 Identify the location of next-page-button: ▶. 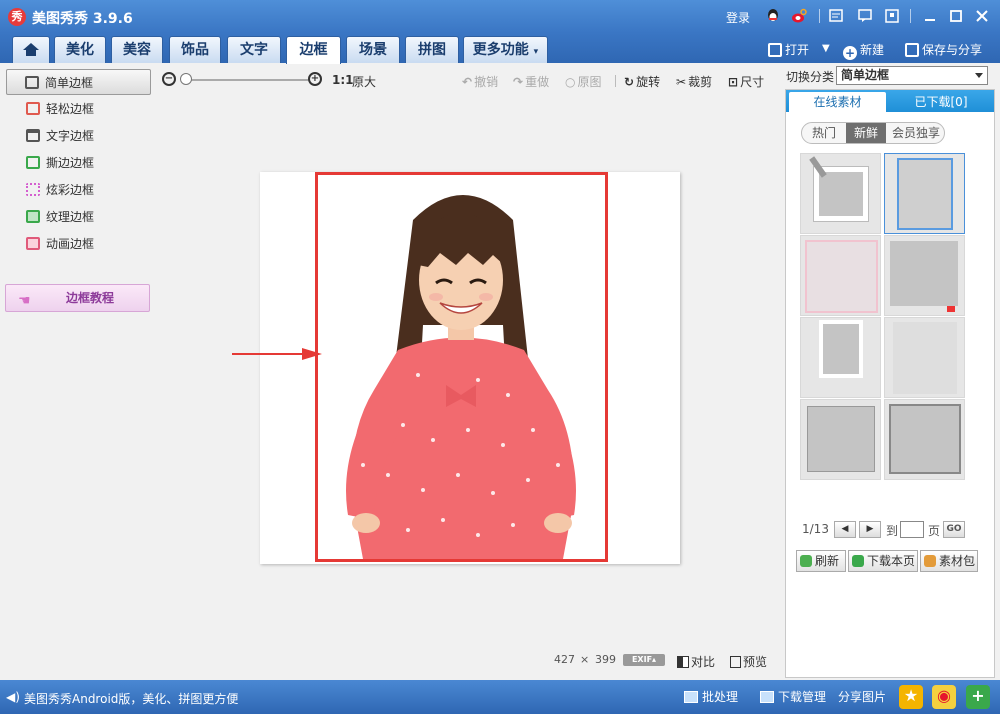
(870, 529).